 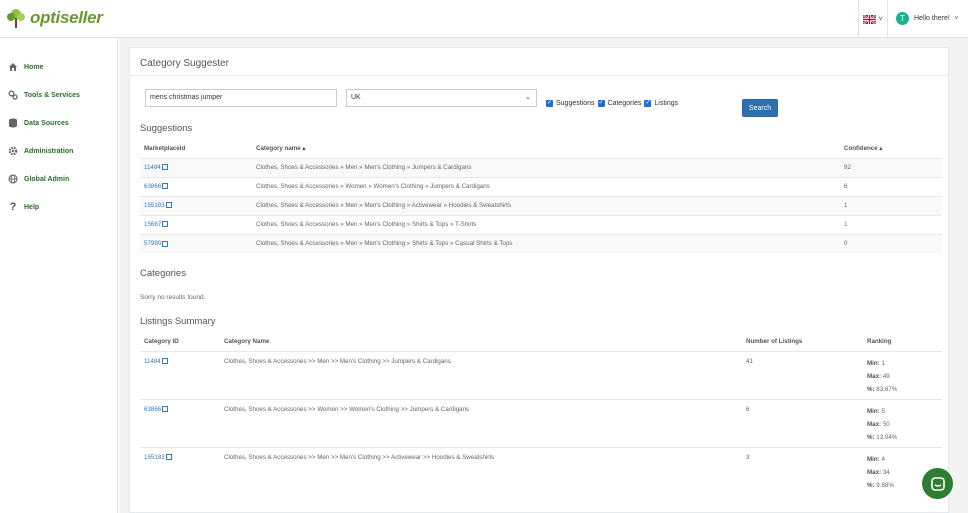 What do you see at coordinates (902, 376) in the screenshot?
I see `ranking: Min: 1 Max: 49 %: 83.67%` at bounding box center [902, 376].